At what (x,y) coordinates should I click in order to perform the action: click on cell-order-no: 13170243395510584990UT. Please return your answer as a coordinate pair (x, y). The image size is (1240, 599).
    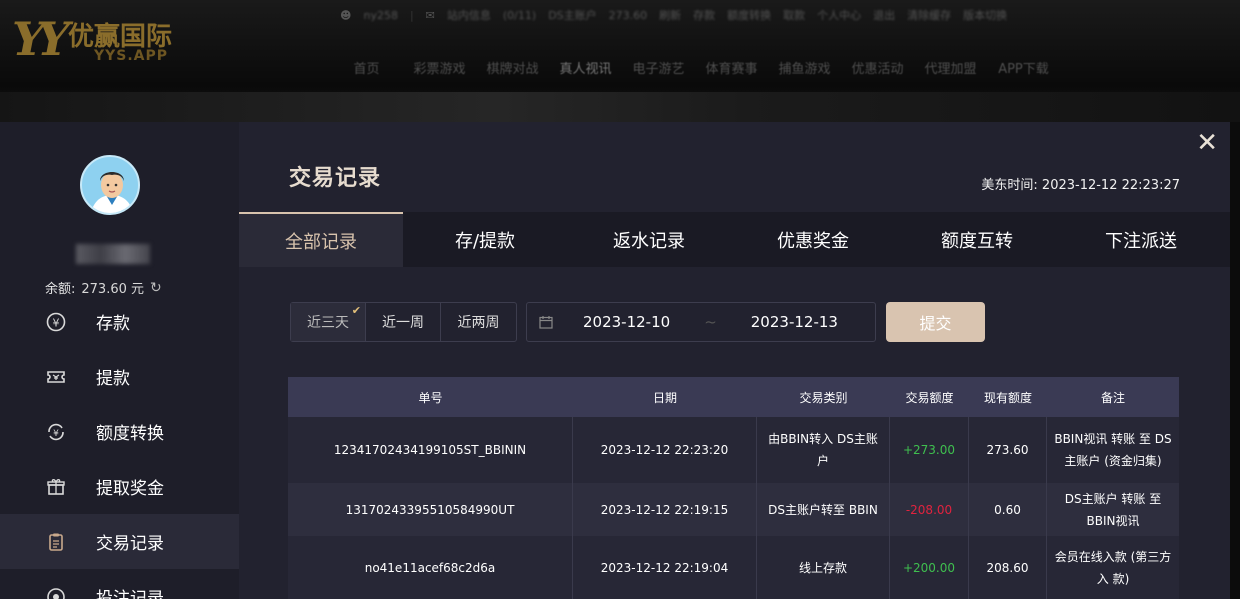
    Looking at the image, I should click on (430, 509).